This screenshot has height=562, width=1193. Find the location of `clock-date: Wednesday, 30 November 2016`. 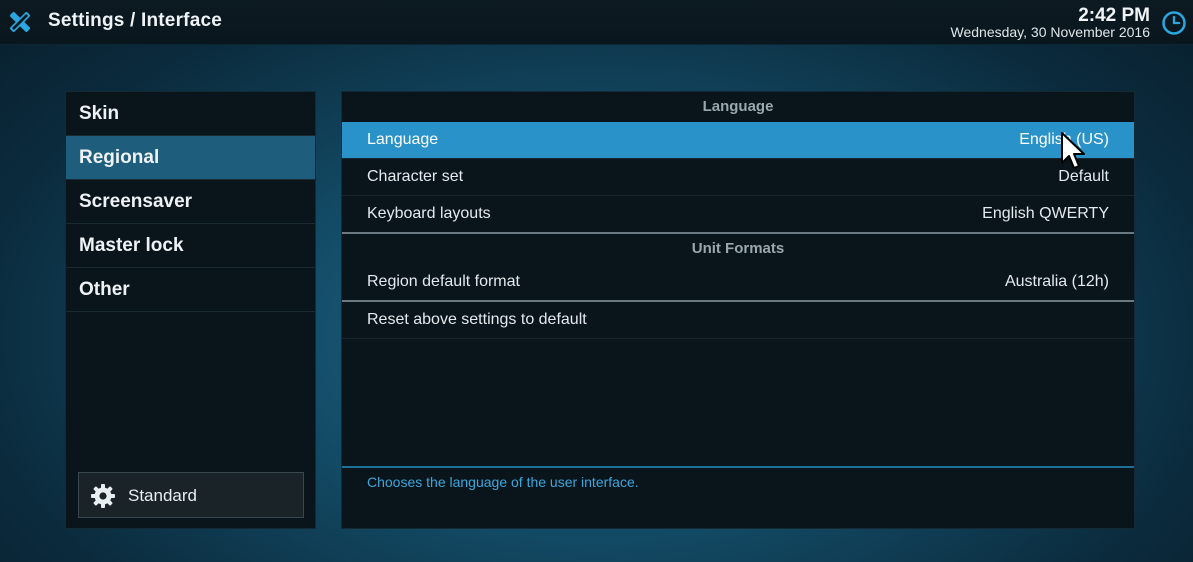

clock-date: Wednesday, 30 November 2016 is located at coordinates (1050, 32).